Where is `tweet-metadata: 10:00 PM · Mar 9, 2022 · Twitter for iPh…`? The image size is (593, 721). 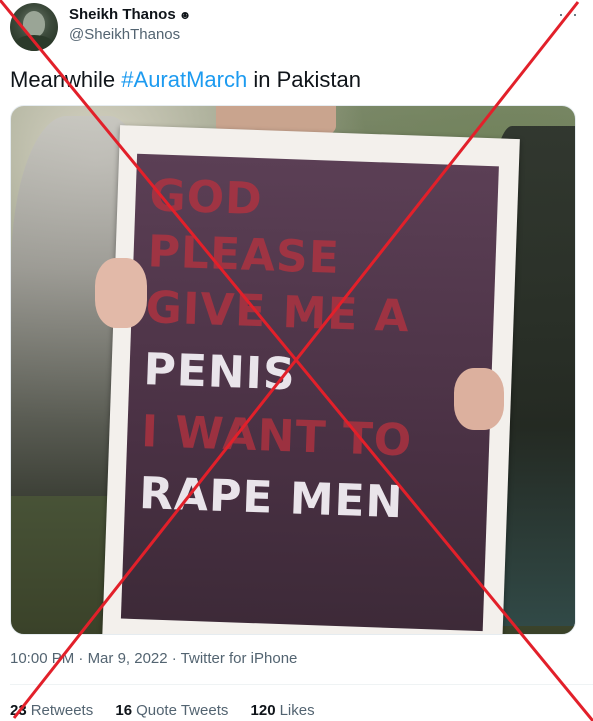 tweet-metadata: 10:00 PM · Mar 9, 2022 · Twitter for iPh… is located at coordinates (153, 658).